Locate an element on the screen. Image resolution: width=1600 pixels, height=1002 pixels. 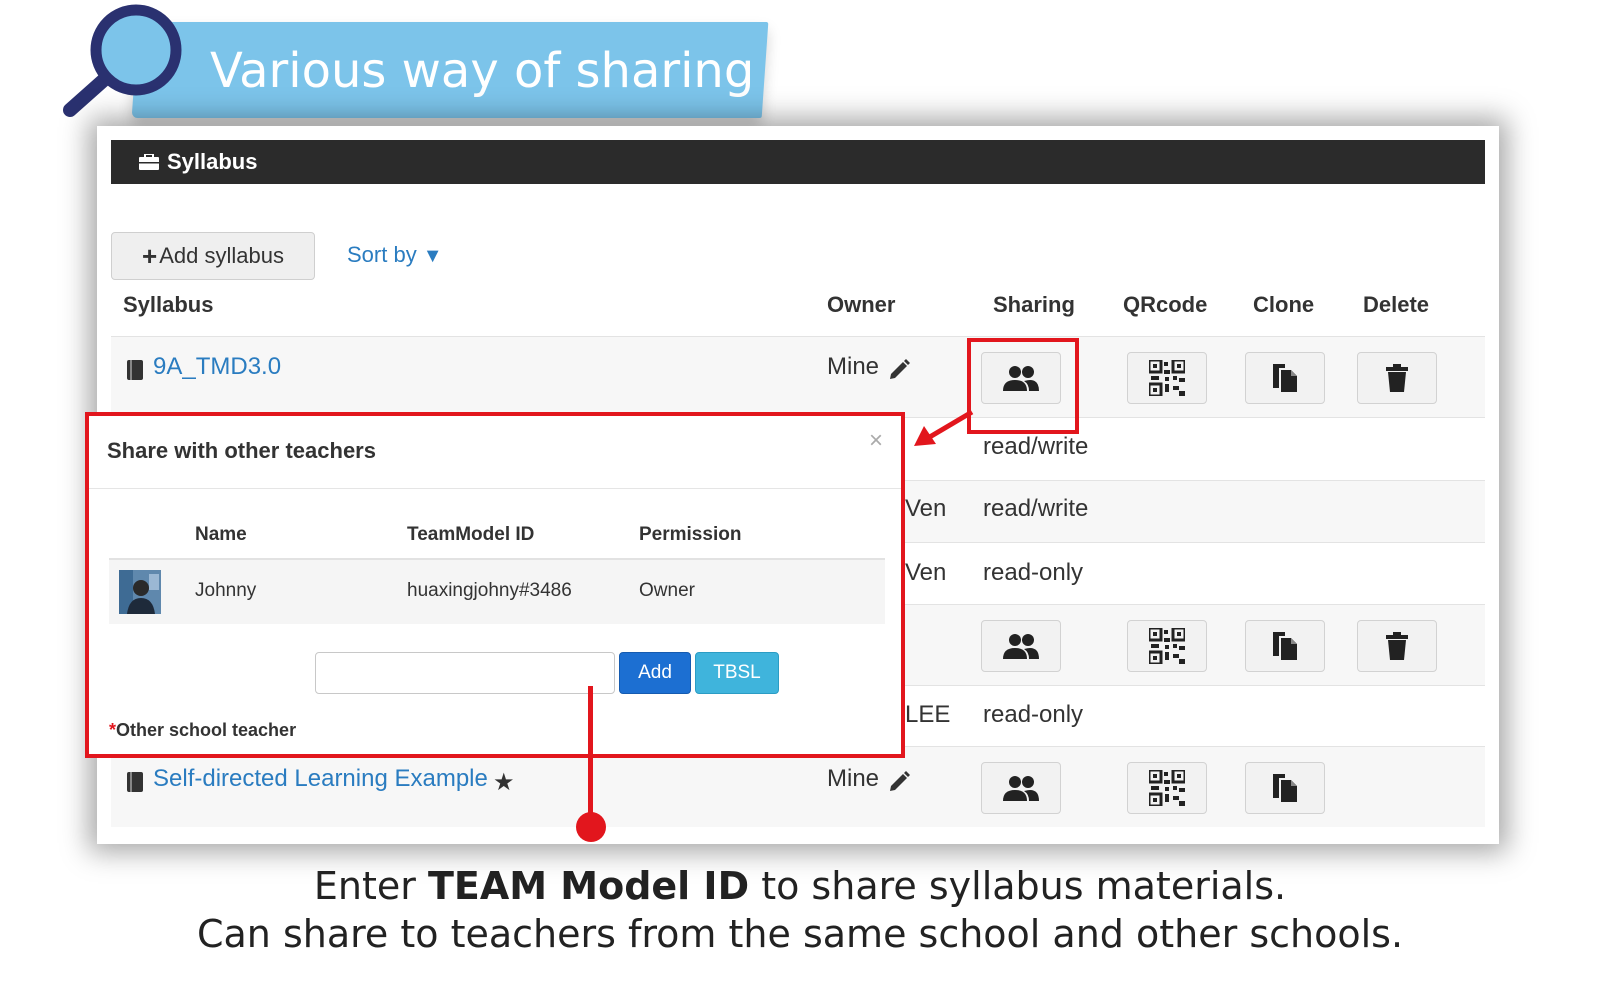
column-header-permission: Permission is located at coordinates (690, 534).